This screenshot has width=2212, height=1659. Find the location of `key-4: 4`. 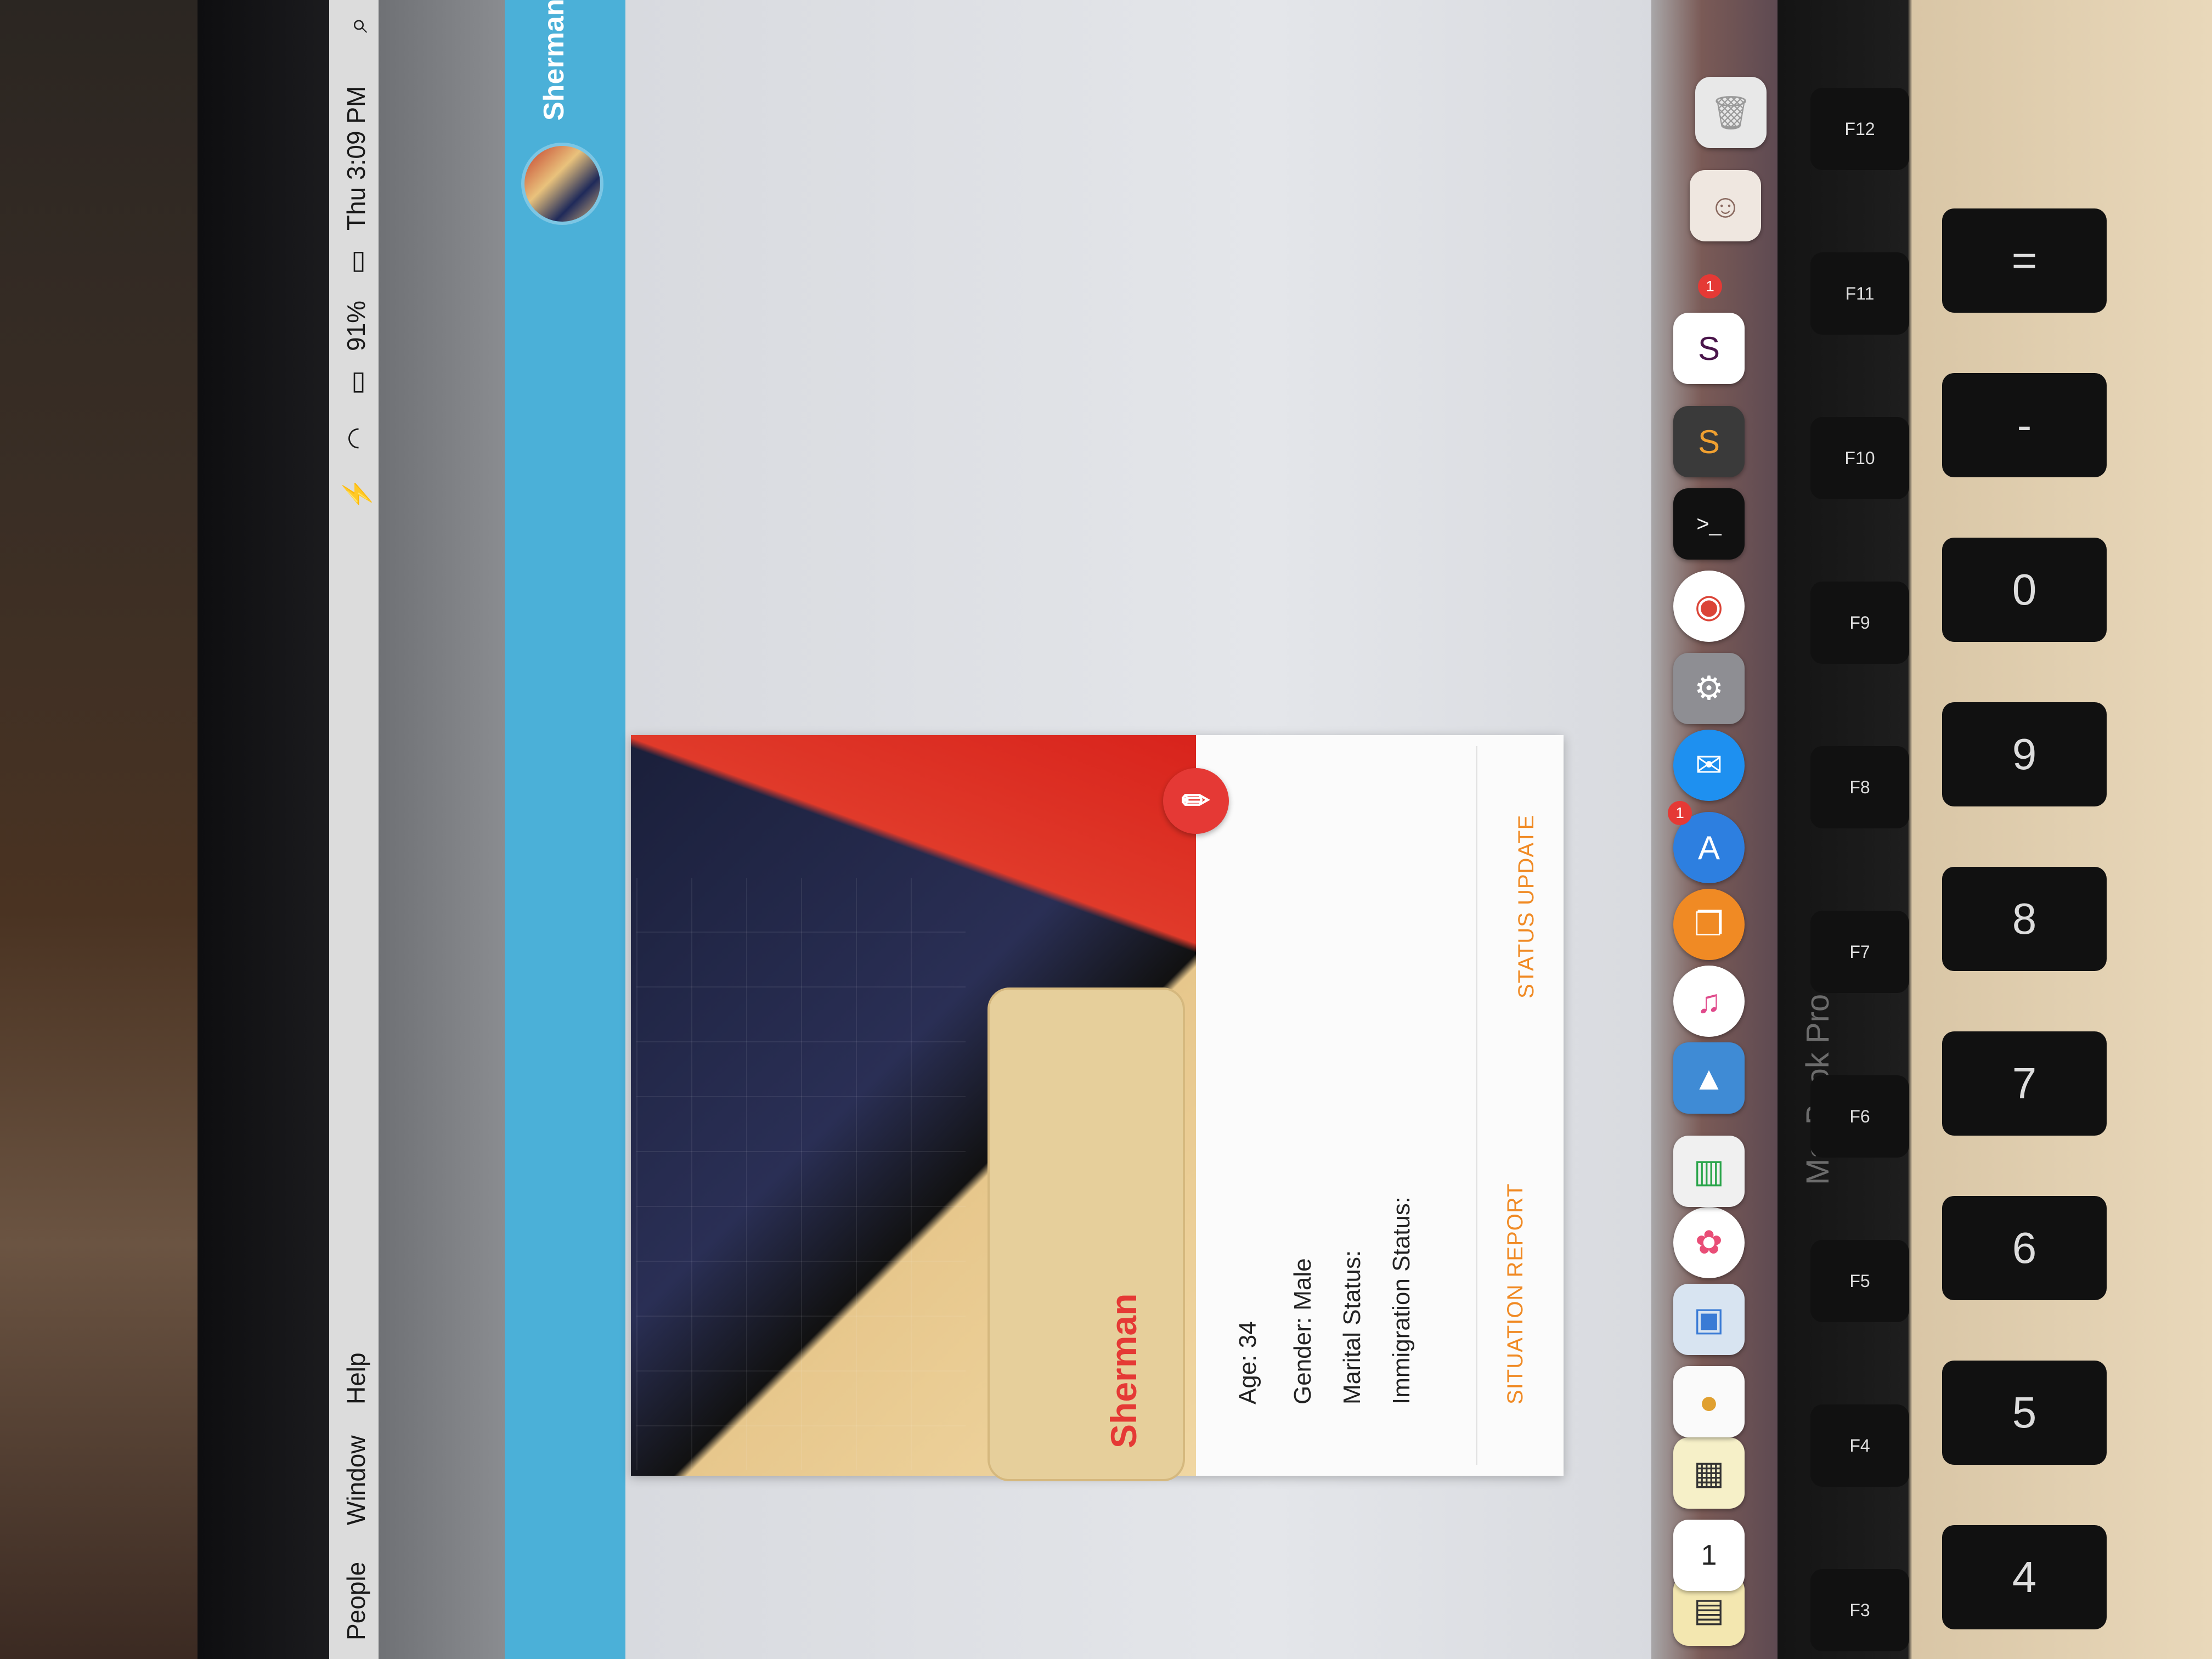

key-4: 4 is located at coordinates (2025, 1577).